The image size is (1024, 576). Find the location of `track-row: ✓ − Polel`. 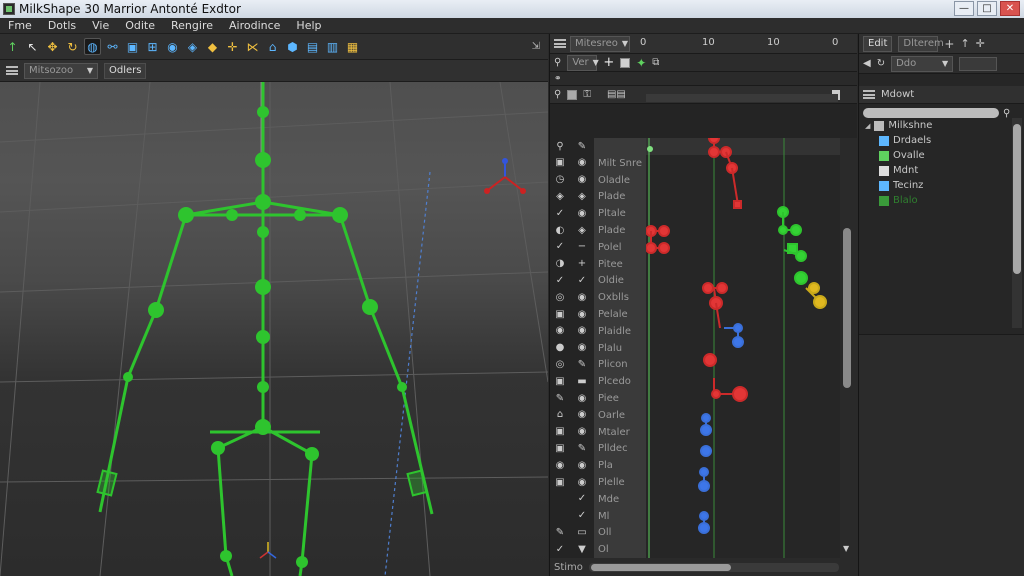

track-row: ✓ − Polel is located at coordinates (695, 247).